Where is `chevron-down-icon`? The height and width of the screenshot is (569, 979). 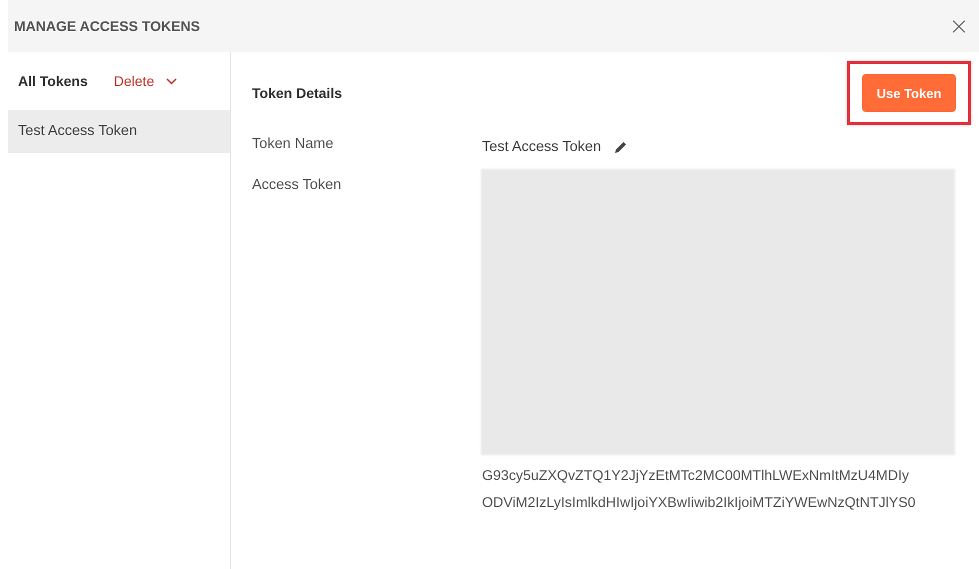
chevron-down-icon is located at coordinates (172, 81).